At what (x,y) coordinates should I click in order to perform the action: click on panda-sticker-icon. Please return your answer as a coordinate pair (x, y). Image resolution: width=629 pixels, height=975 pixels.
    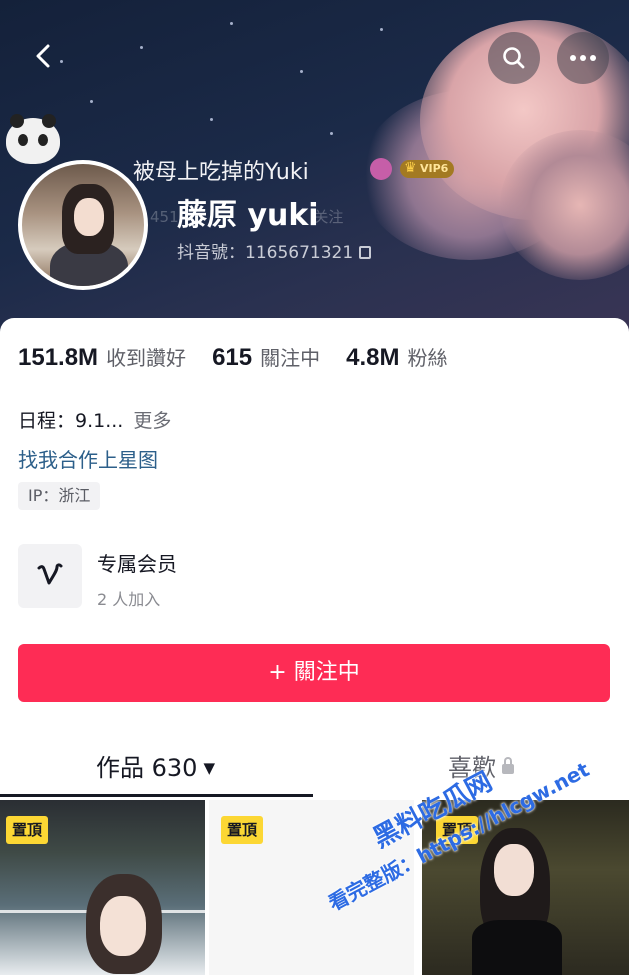
    Looking at the image, I should click on (33, 139).